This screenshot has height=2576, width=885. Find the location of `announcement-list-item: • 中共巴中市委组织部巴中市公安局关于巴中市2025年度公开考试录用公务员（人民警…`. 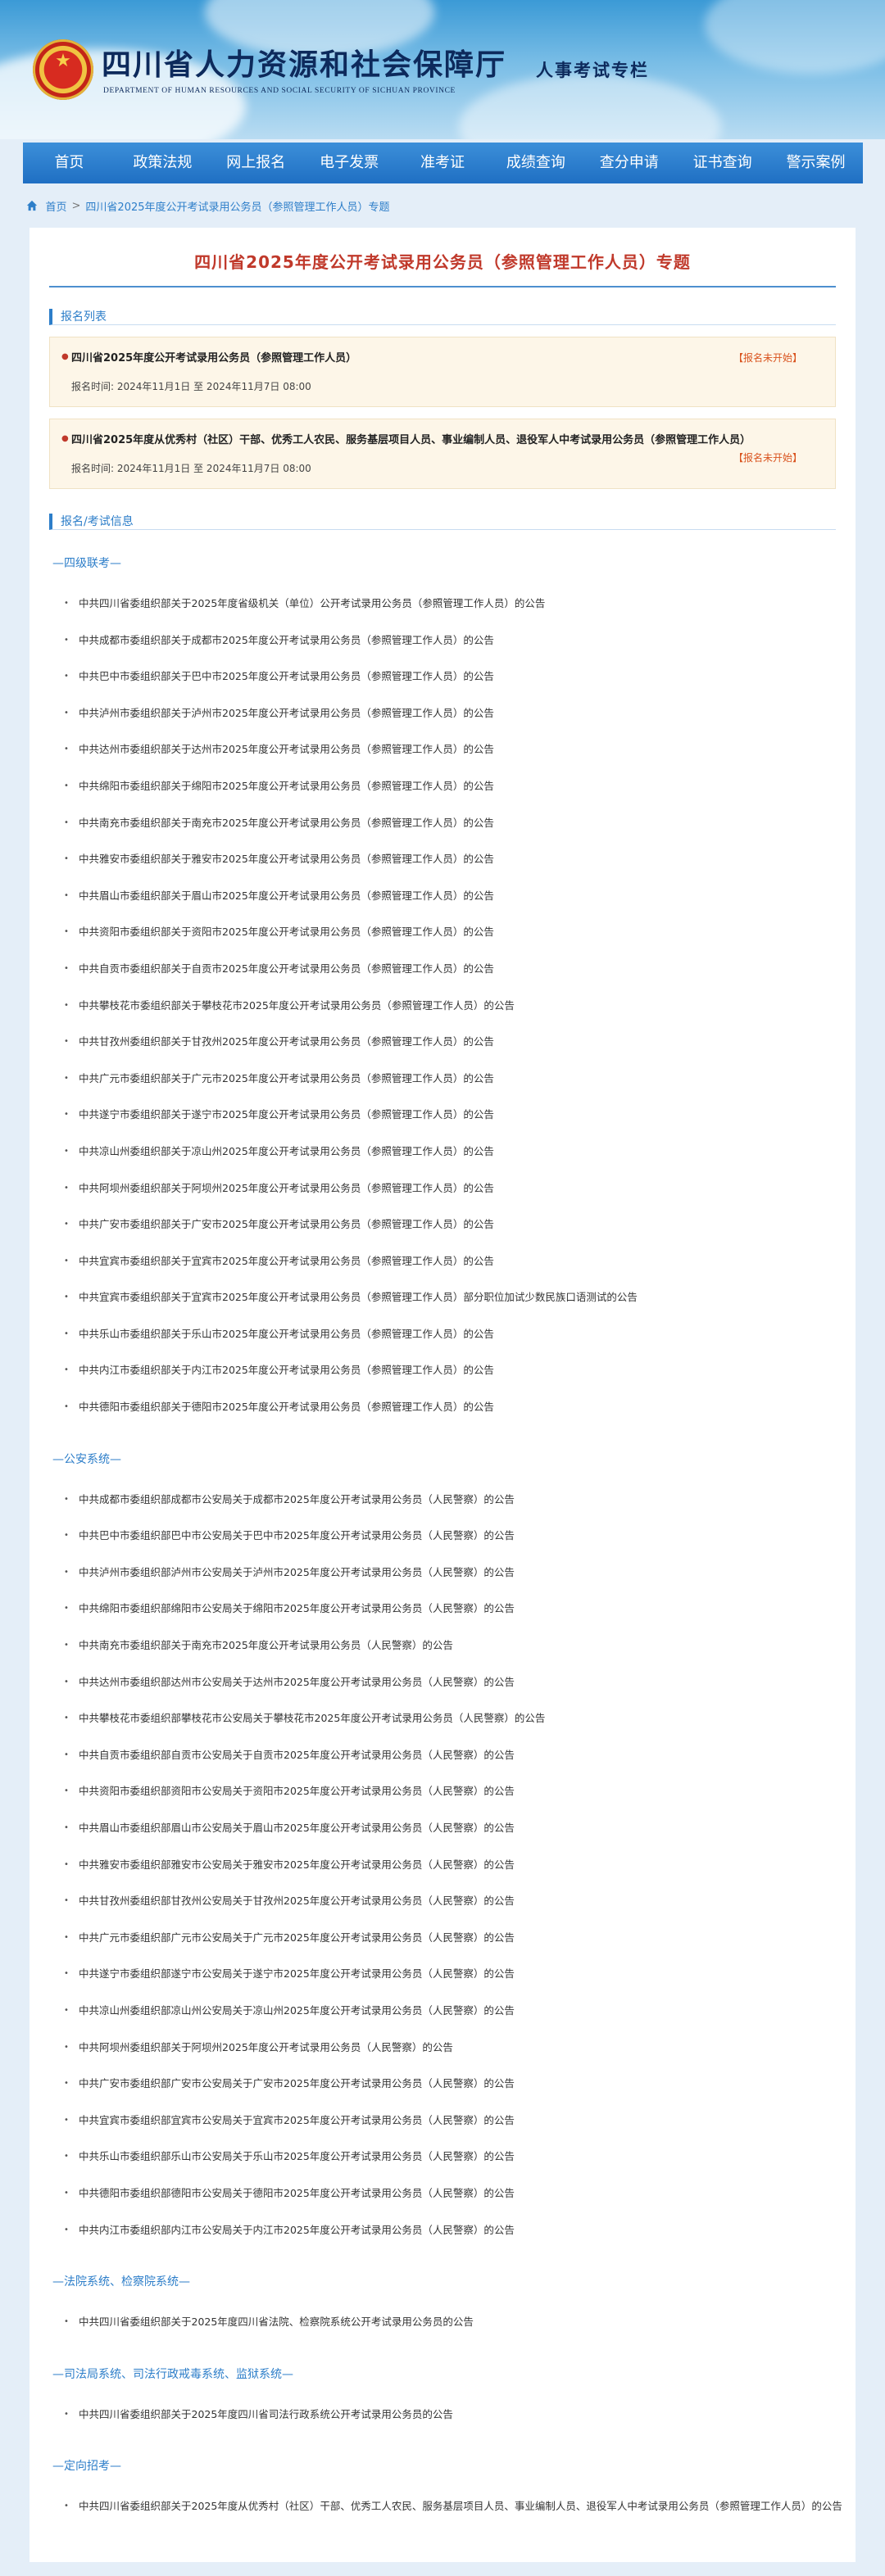

announcement-list-item: • 中共巴中市委组织部巴中市公安局关于巴中市2025年度公开考试录用公务员（人民警… is located at coordinates (442, 1536).